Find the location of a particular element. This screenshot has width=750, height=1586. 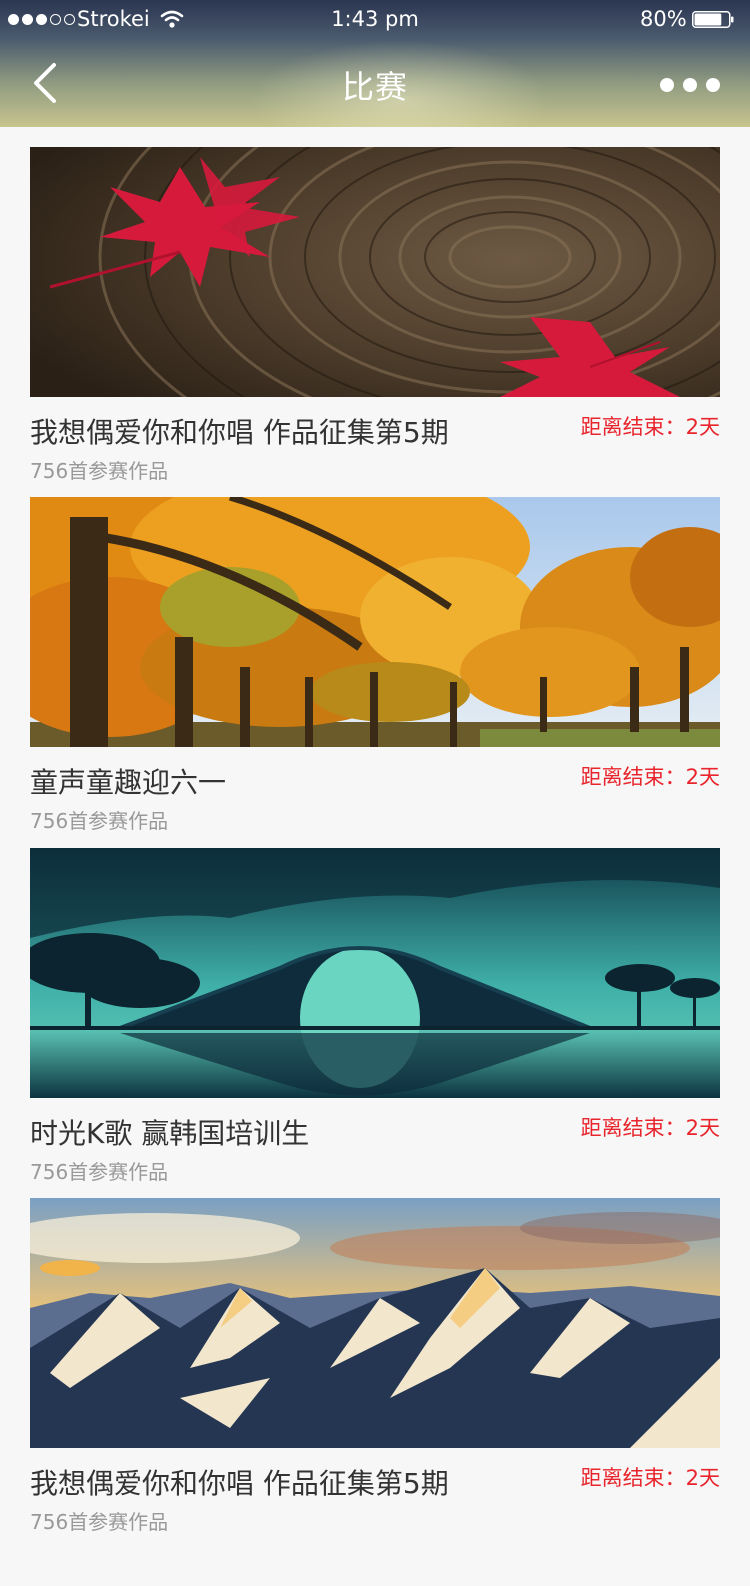

contest-title: 时光K歌 赢韩国培训生 is located at coordinates (170, 1133).